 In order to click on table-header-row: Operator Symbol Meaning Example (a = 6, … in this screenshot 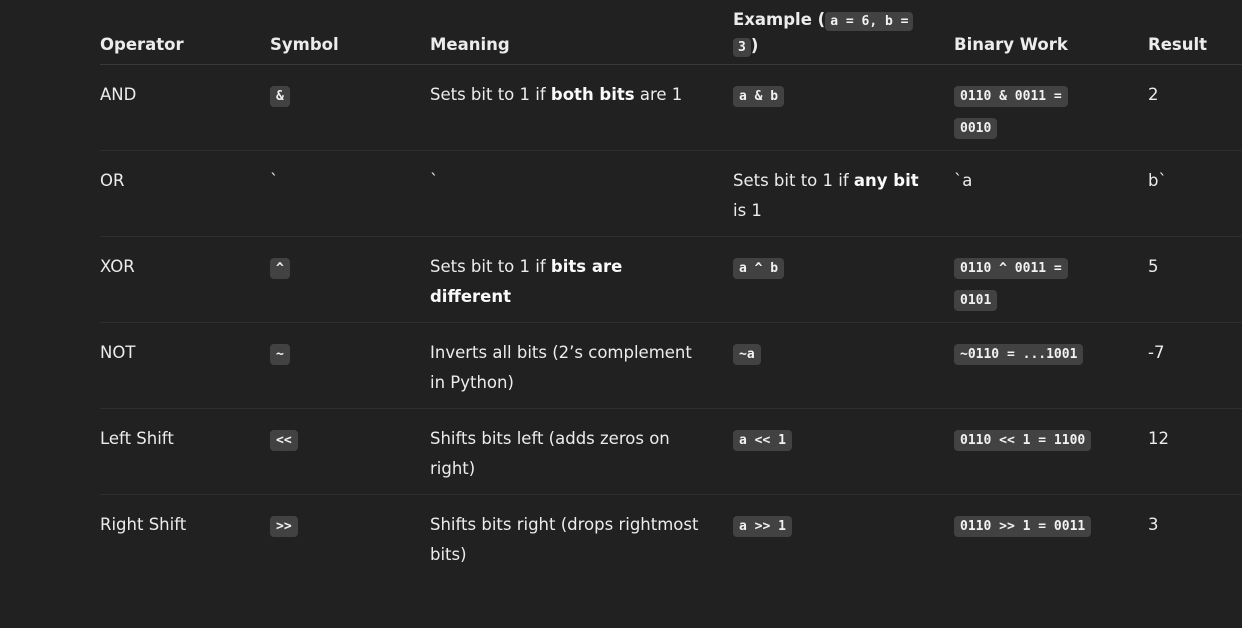, I will do `click(671, 32)`.